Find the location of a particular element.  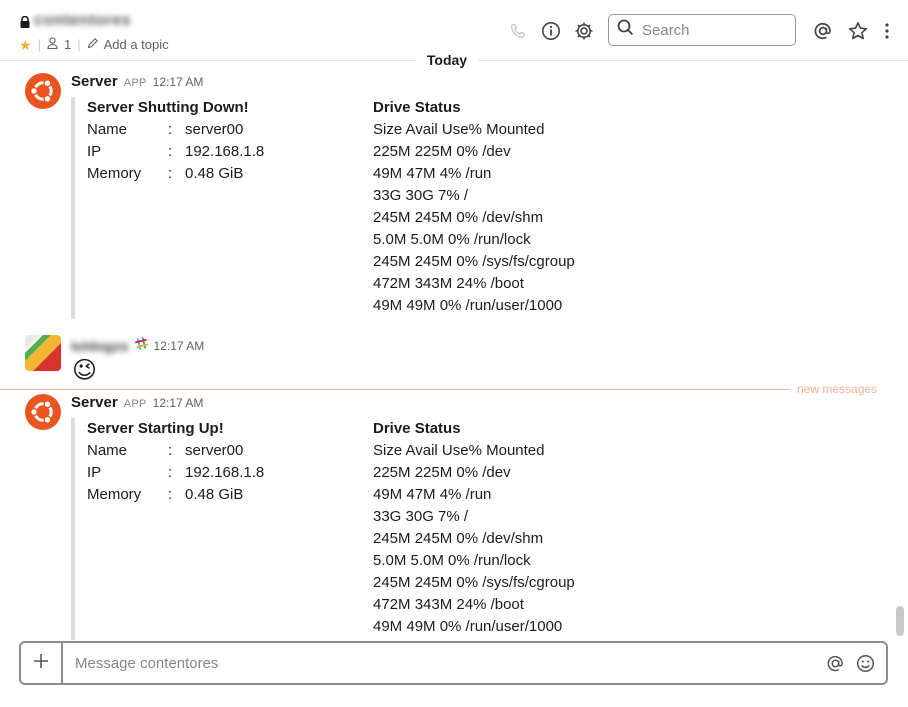

phone-icon is located at coordinates (518, 31).